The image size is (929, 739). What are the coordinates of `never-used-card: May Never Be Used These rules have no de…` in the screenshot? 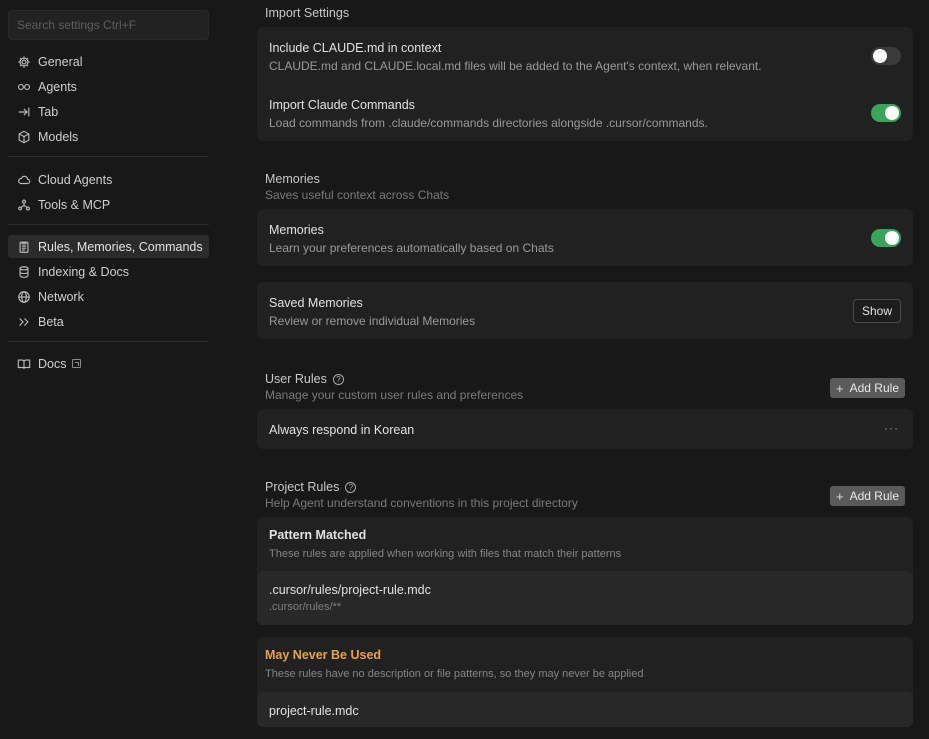 It's located at (585, 682).